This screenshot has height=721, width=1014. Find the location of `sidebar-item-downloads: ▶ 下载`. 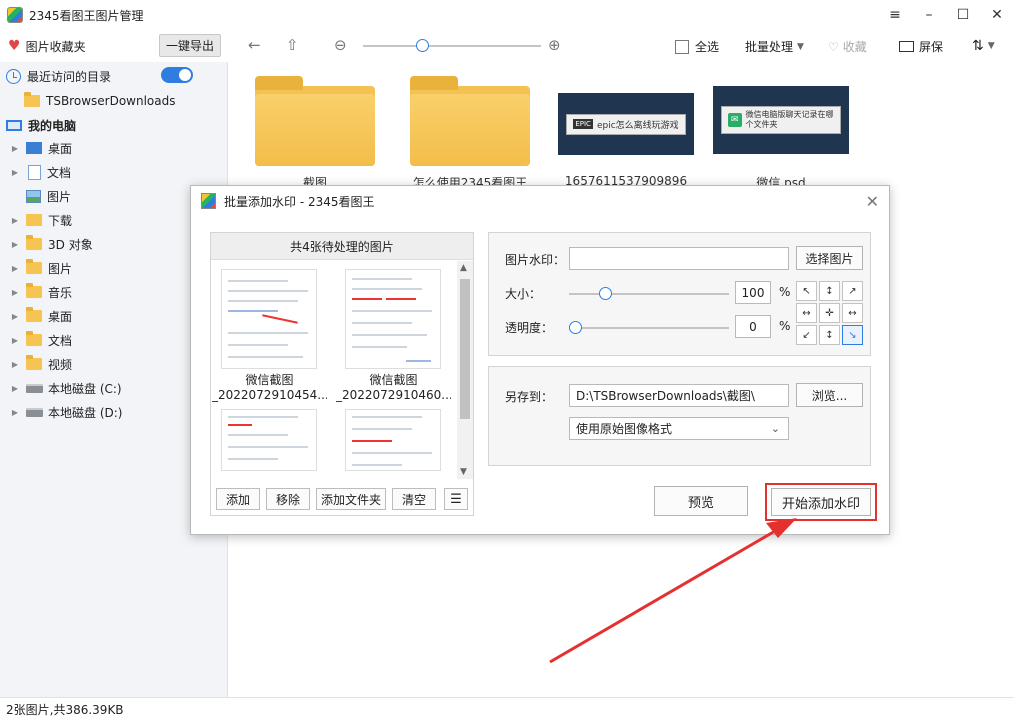

sidebar-item-downloads: ▶ 下载 is located at coordinates (41, 220).